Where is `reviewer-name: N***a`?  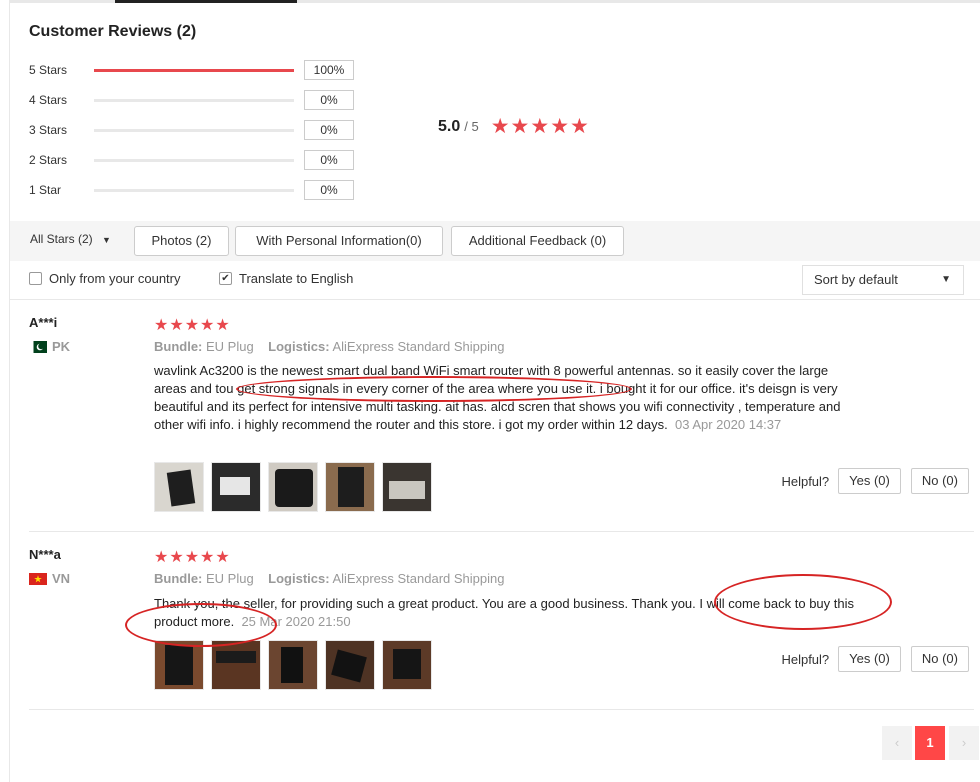 reviewer-name: N***a is located at coordinates (45, 554).